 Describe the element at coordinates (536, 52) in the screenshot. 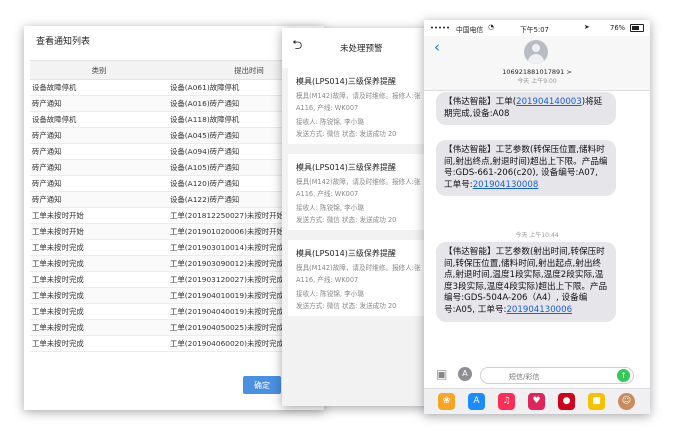

I see `contact-avatar-icon` at that location.